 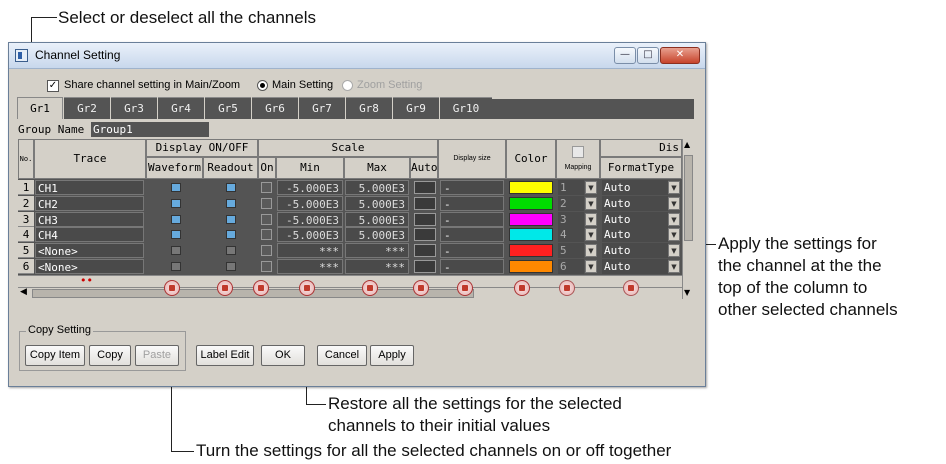 What do you see at coordinates (23, 292) in the screenshot?
I see `scroll-left-icon: ◀` at bounding box center [23, 292].